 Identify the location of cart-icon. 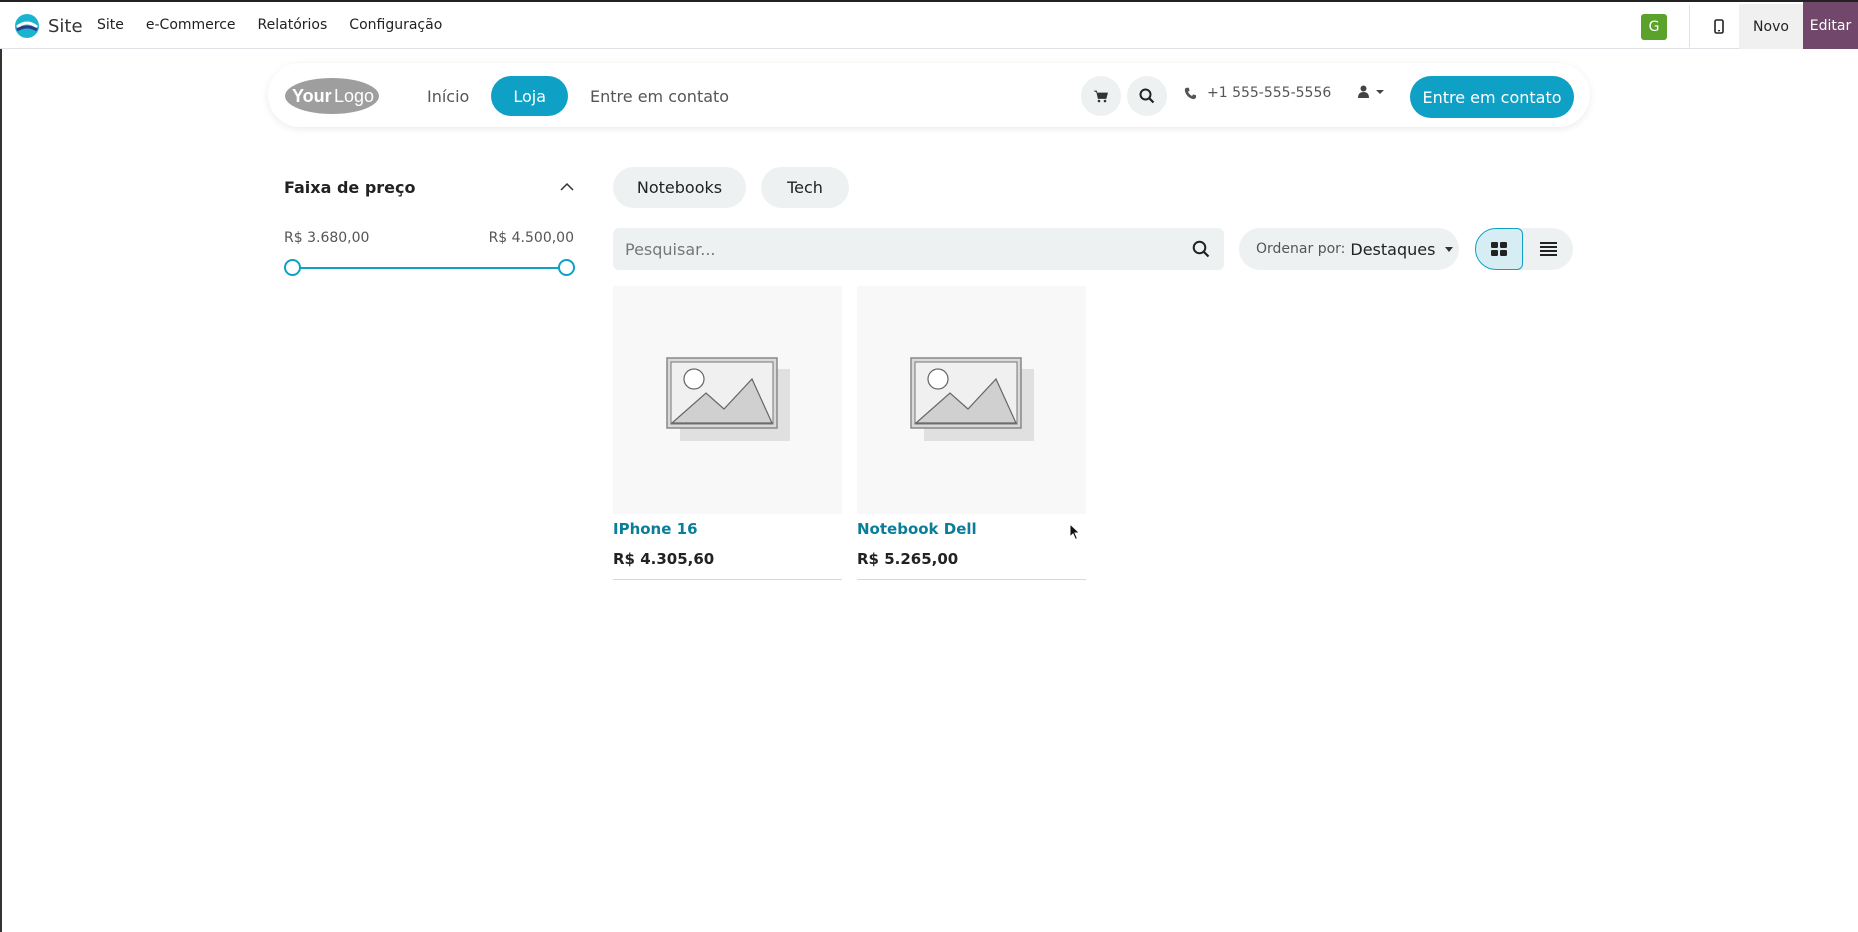
(1101, 96).